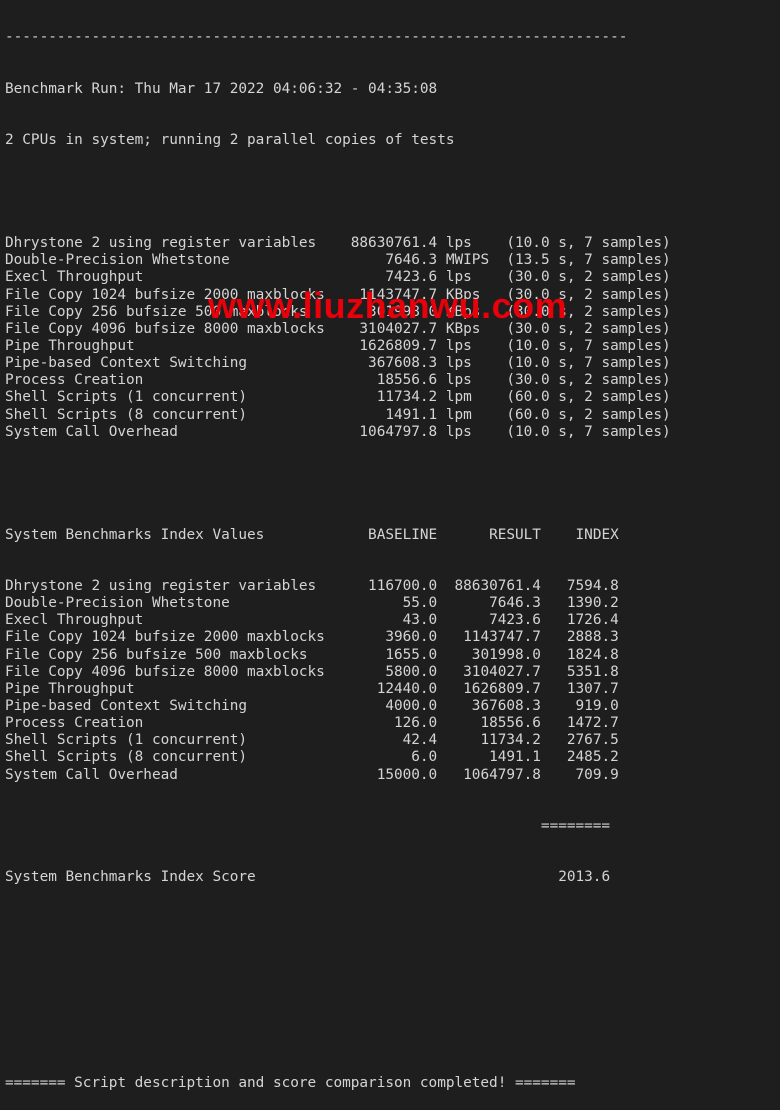  I want to click on result-value: 11734.2, so click(489, 740).